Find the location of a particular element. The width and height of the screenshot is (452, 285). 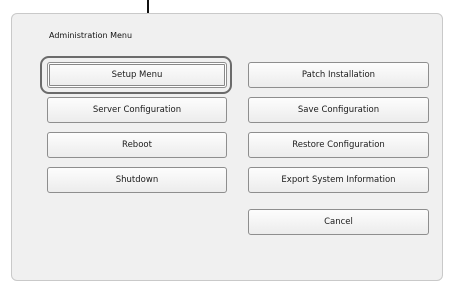

server-configuration-button: Server Configuration is located at coordinates (137, 110).